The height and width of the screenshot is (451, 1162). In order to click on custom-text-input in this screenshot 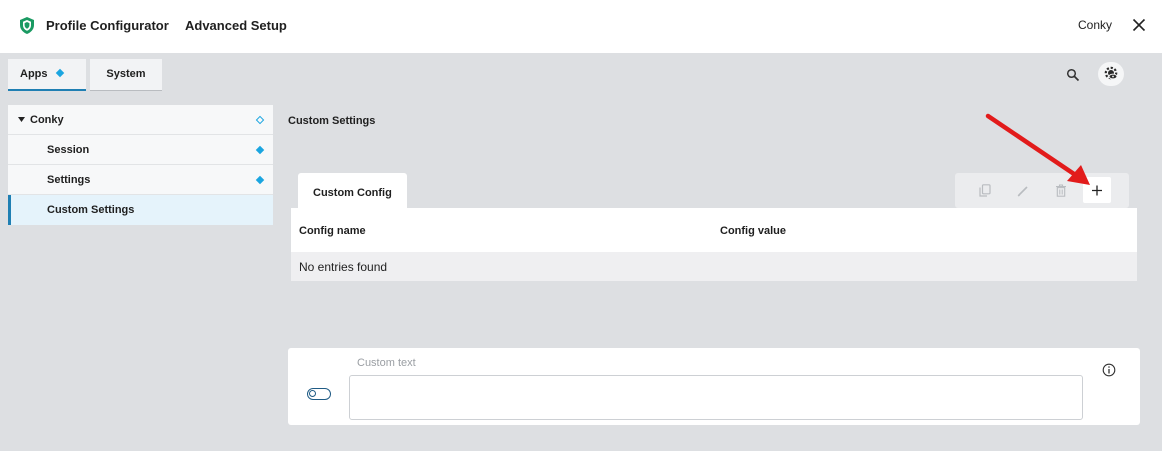, I will do `click(716, 397)`.